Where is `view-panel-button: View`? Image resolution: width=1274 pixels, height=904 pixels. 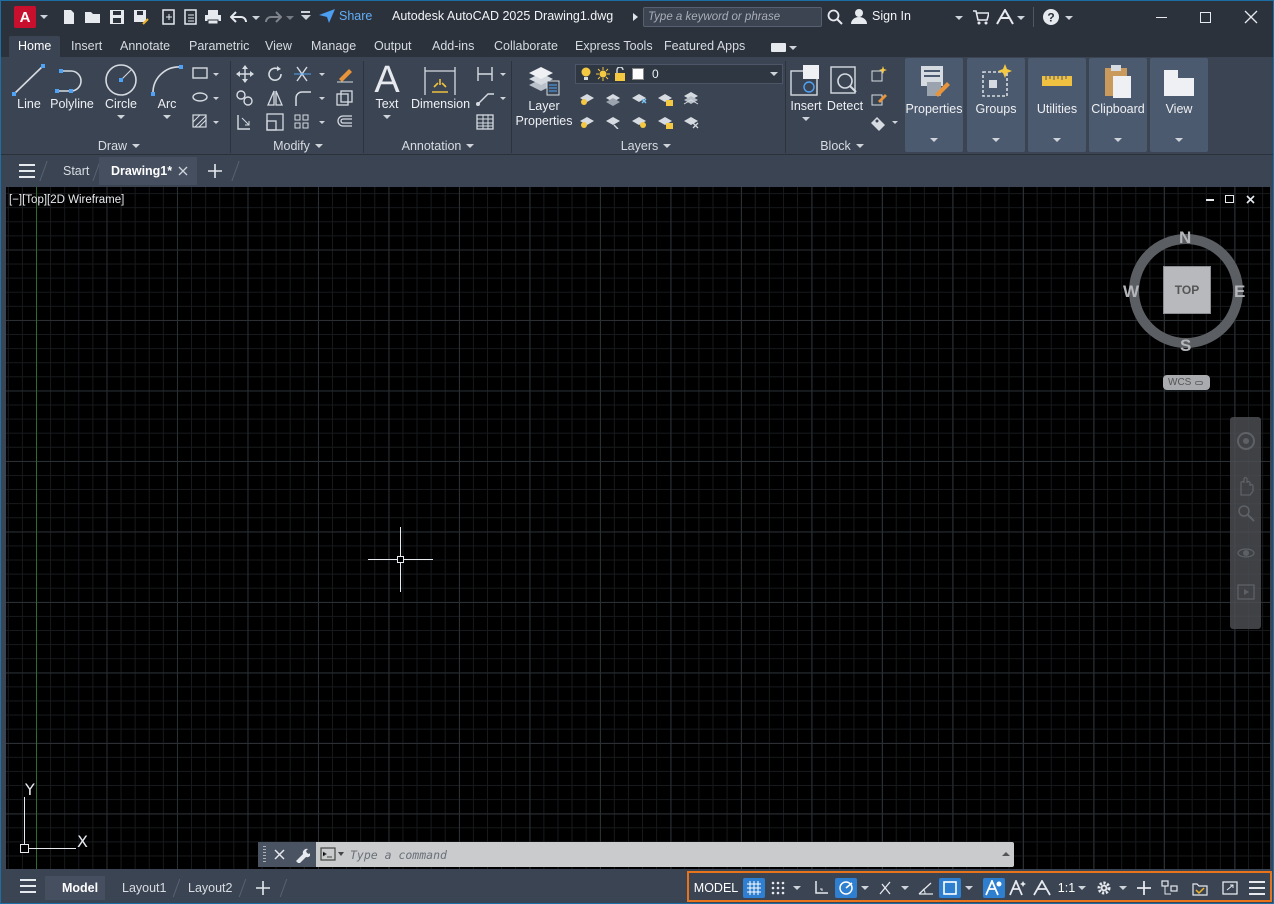 view-panel-button: View is located at coordinates (1179, 105).